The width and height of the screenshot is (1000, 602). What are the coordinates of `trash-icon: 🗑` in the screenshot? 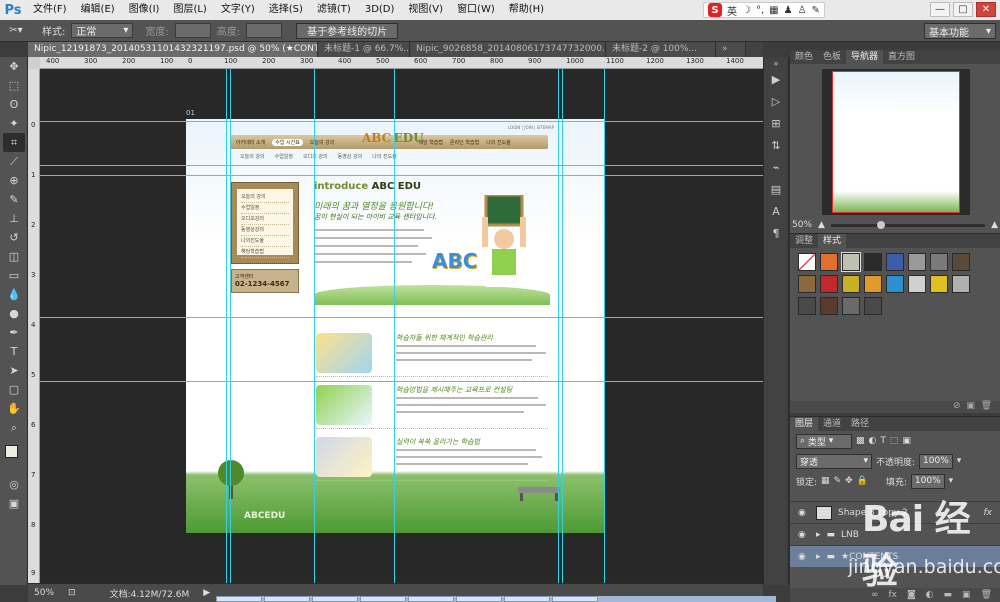 It's located at (986, 406).